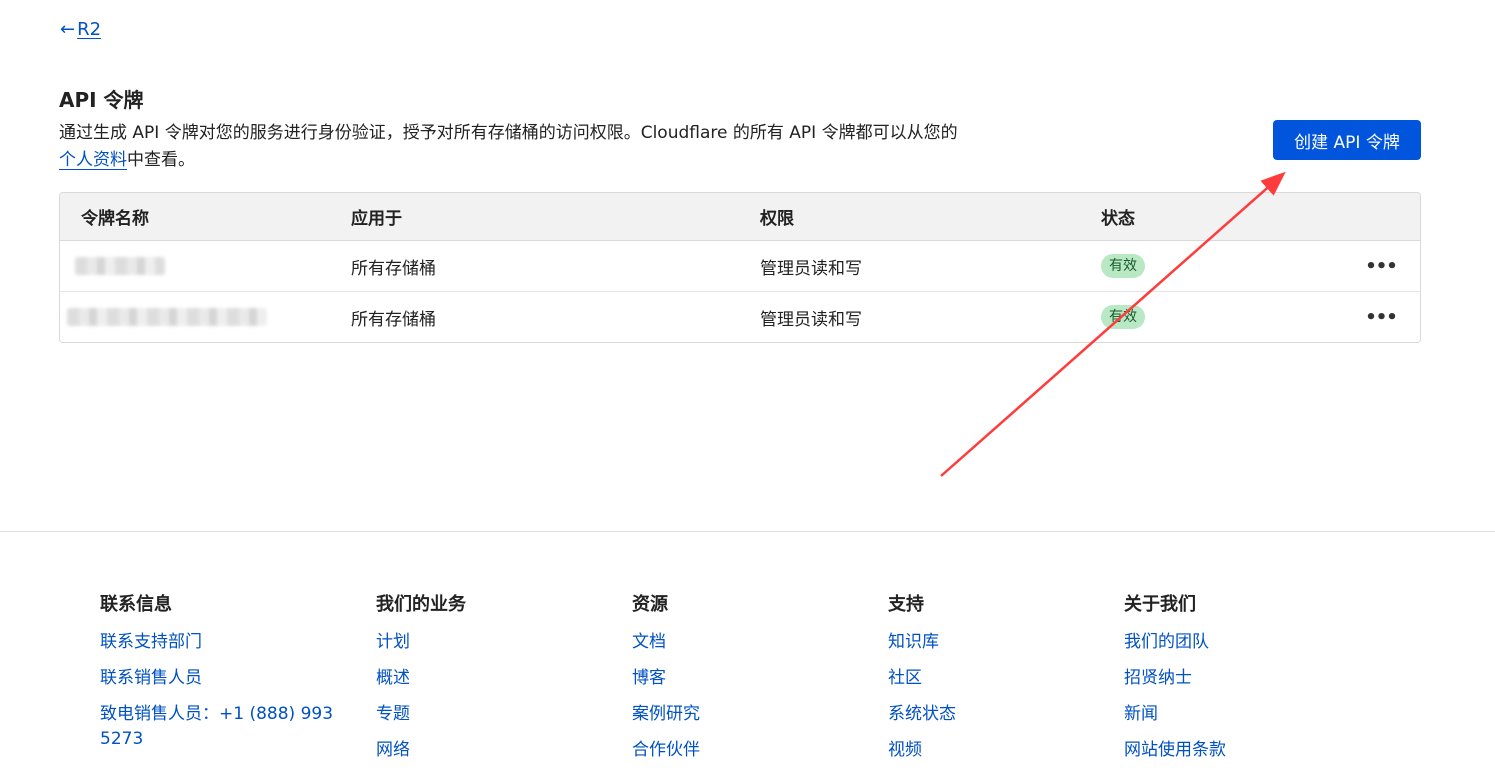 This screenshot has width=1495, height=774. Describe the element at coordinates (1234, 642) in the screenshot. I see `footer-link-team: 我们的团队` at that location.